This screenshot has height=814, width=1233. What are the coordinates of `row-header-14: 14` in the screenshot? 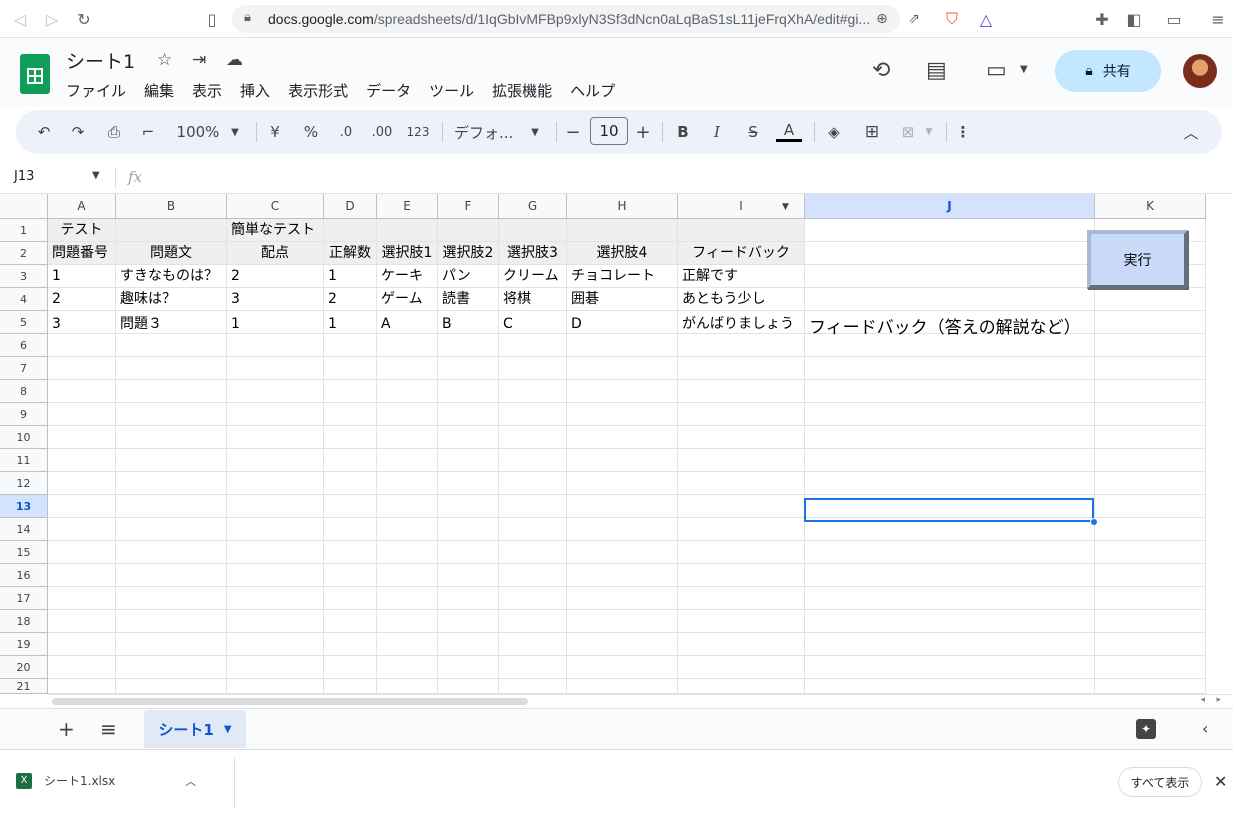 It's located at (24, 529).